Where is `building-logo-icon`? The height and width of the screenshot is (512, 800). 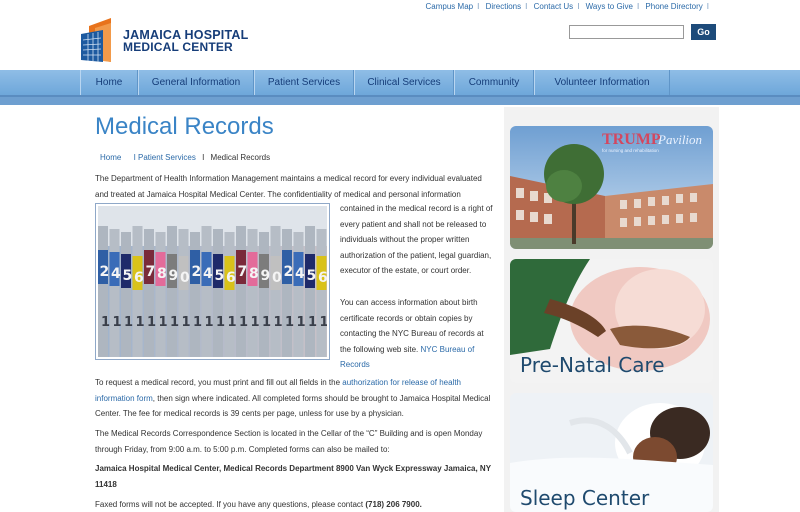 building-logo-icon is located at coordinates (96, 40).